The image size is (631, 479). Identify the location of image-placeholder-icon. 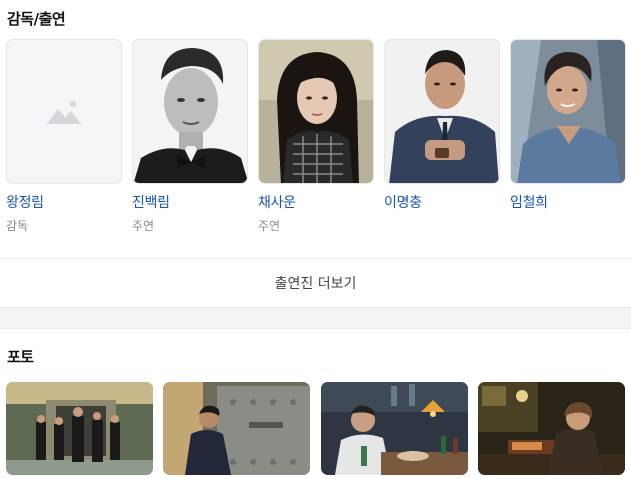
(64, 111).